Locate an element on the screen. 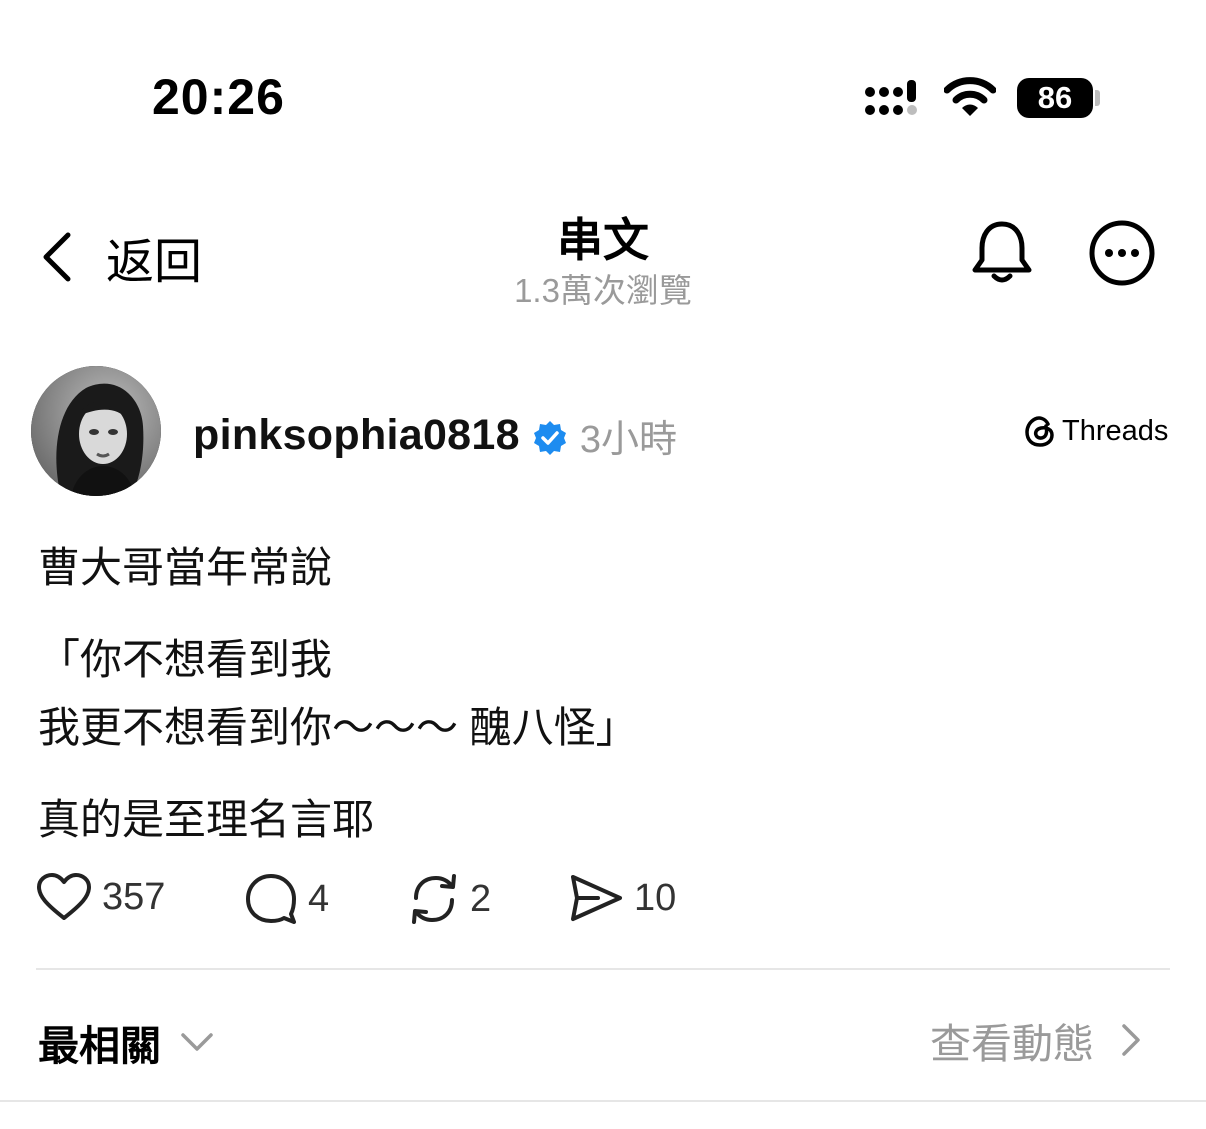 The width and height of the screenshot is (1206, 1129). post-timestamp: 3小時 is located at coordinates (628, 440).